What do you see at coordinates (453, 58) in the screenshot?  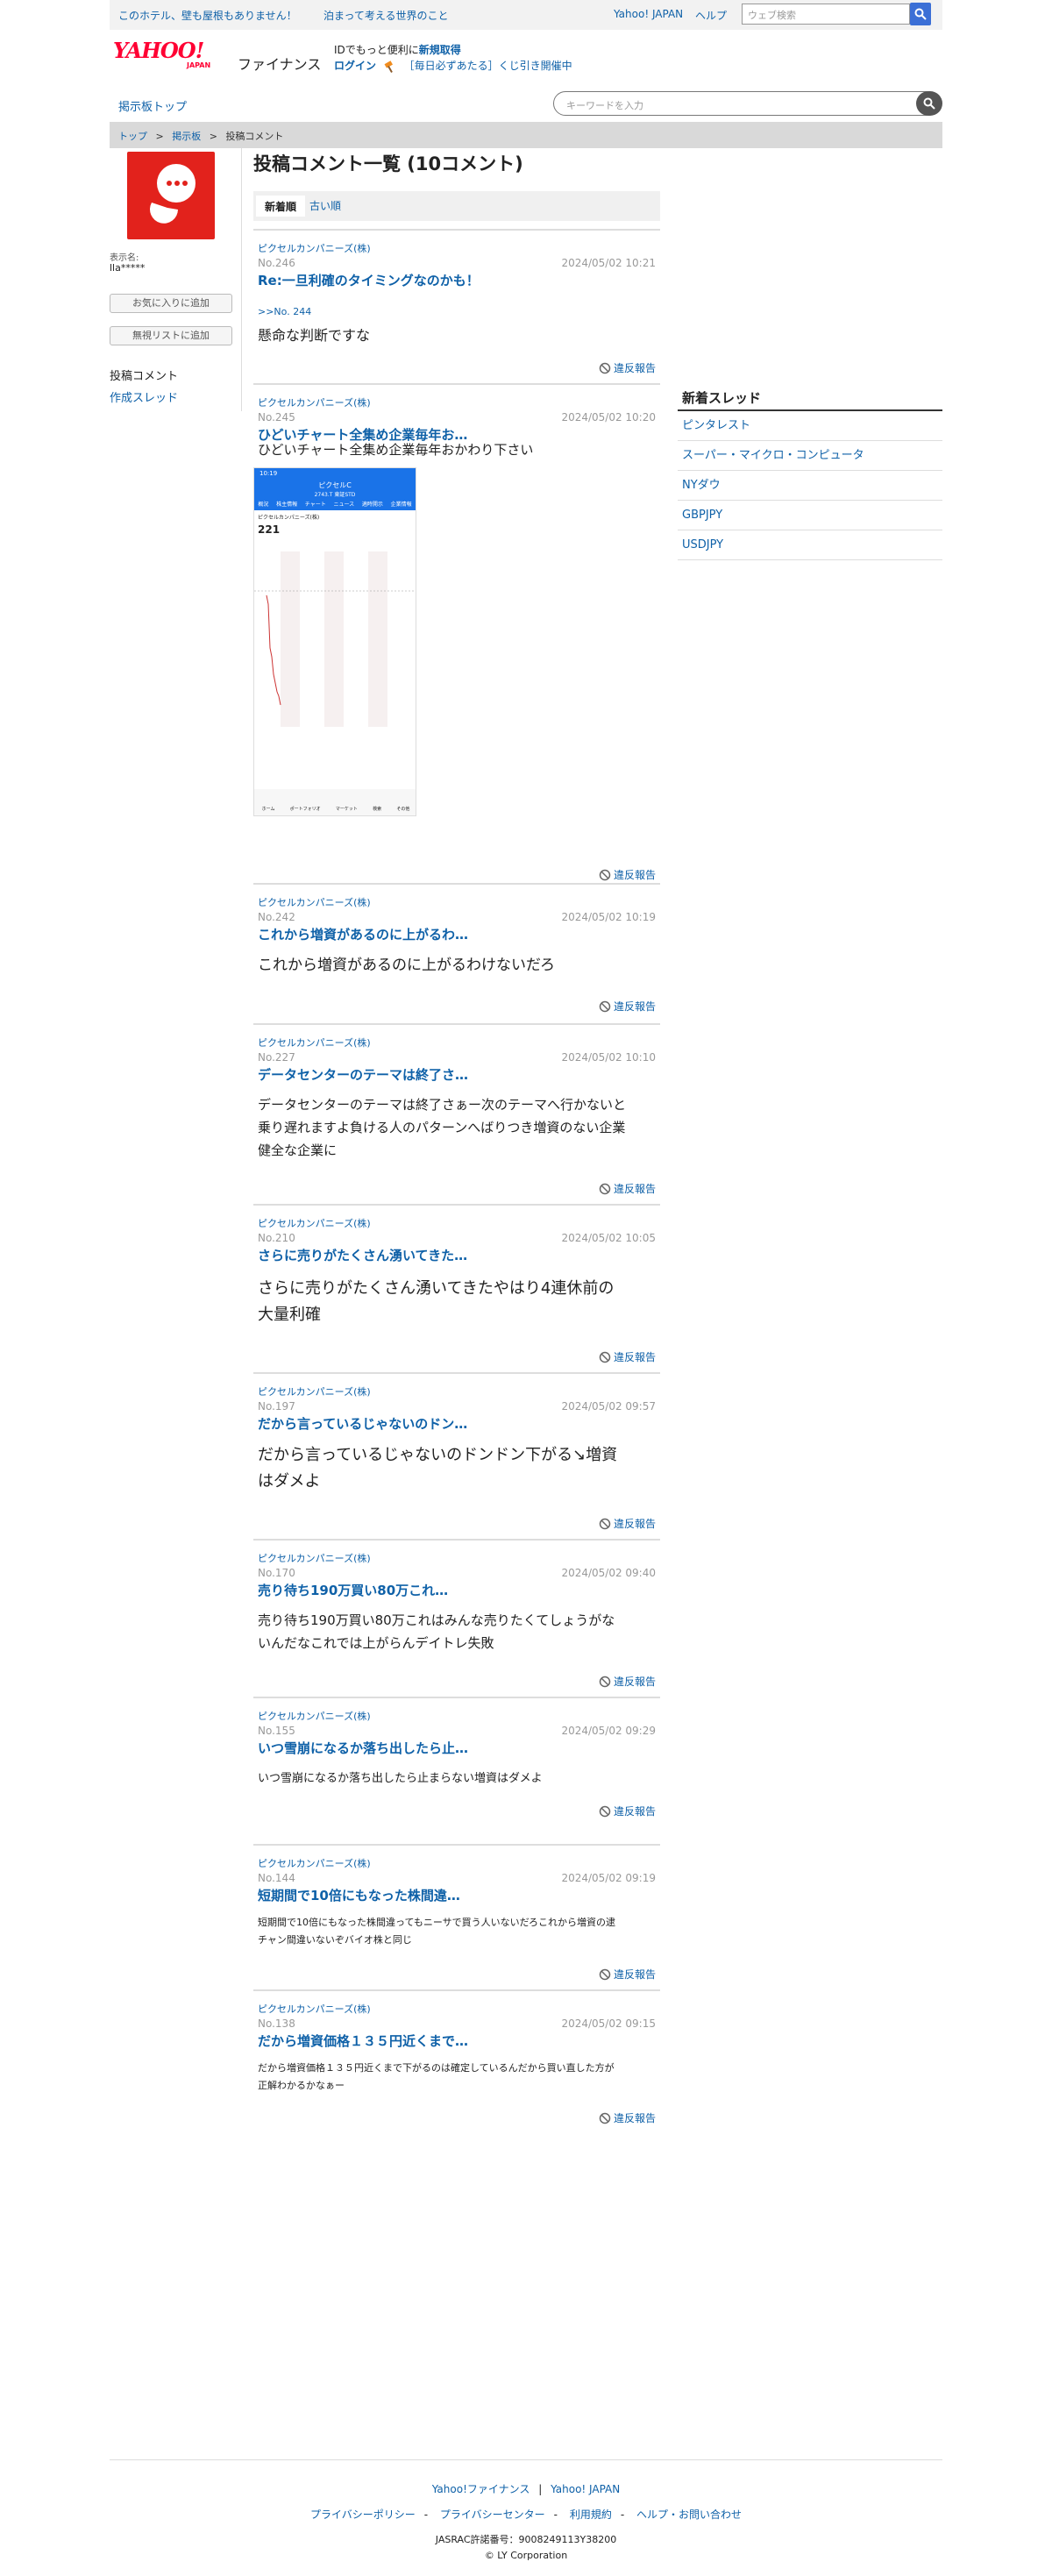 I see `login-message: IDでもっと便利に新規取得 ログイン ［毎日必ずあたる］くじ引き開催中` at bounding box center [453, 58].